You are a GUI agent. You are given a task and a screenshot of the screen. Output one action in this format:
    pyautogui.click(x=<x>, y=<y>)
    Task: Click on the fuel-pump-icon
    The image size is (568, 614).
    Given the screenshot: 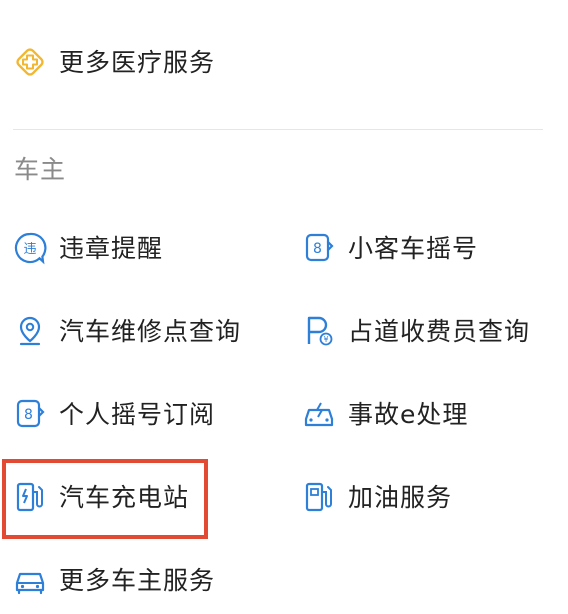 What is the action you would take?
    pyautogui.click(x=319, y=497)
    